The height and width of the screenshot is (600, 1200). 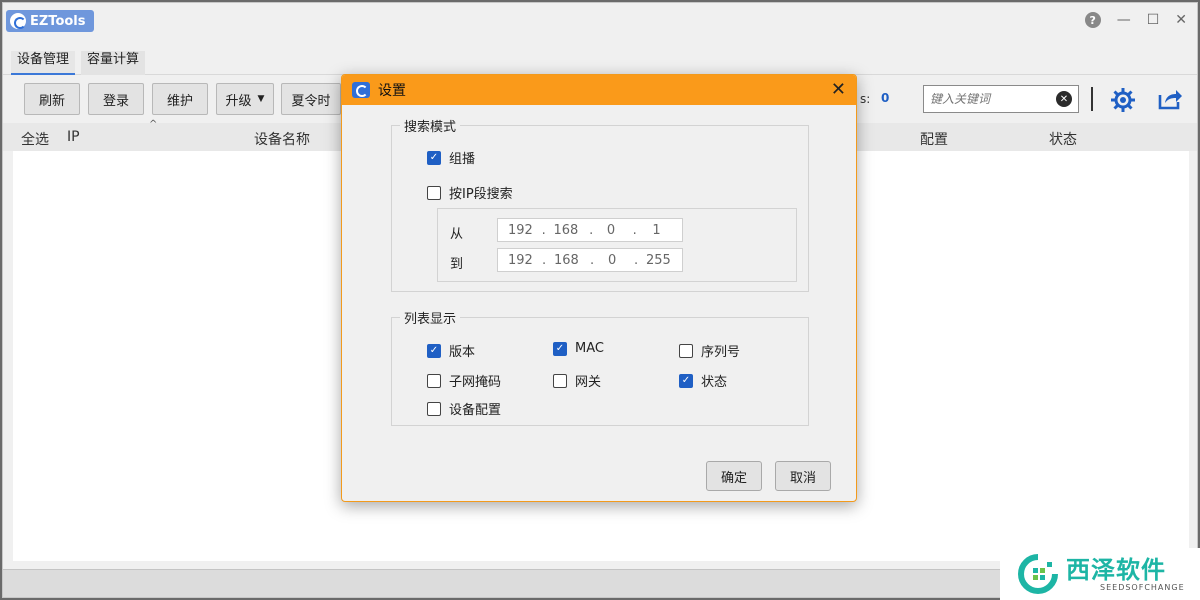 What do you see at coordinates (35, 139) in the screenshot?
I see `select-all-header: 全选` at bounding box center [35, 139].